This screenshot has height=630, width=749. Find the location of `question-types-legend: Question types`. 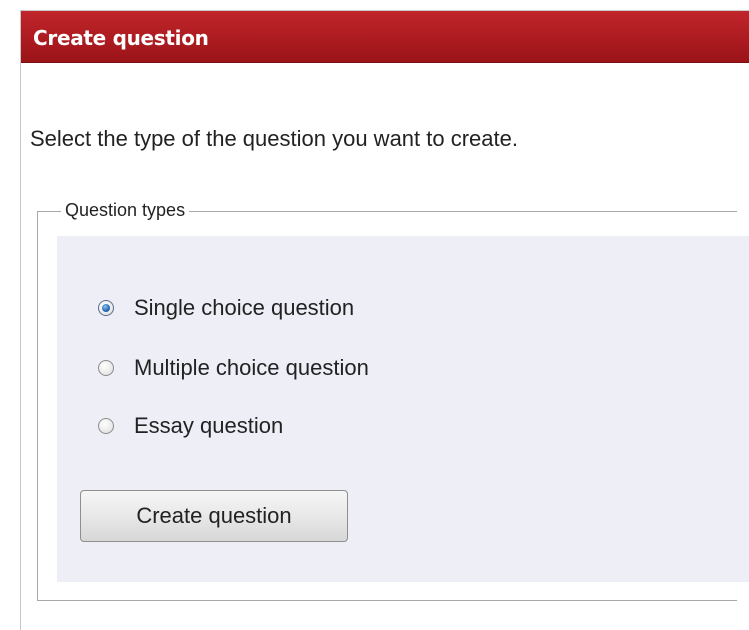

question-types-legend: Question types is located at coordinates (125, 210).